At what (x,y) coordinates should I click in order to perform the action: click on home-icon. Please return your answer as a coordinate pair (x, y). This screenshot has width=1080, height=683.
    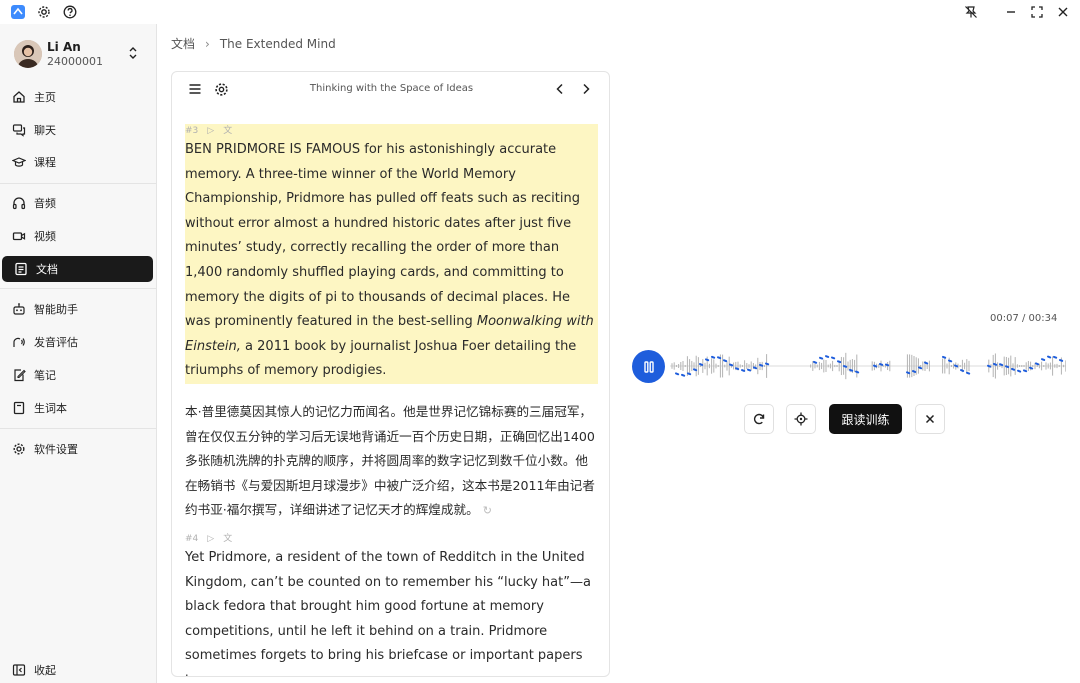
    Looking at the image, I should click on (19, 97).